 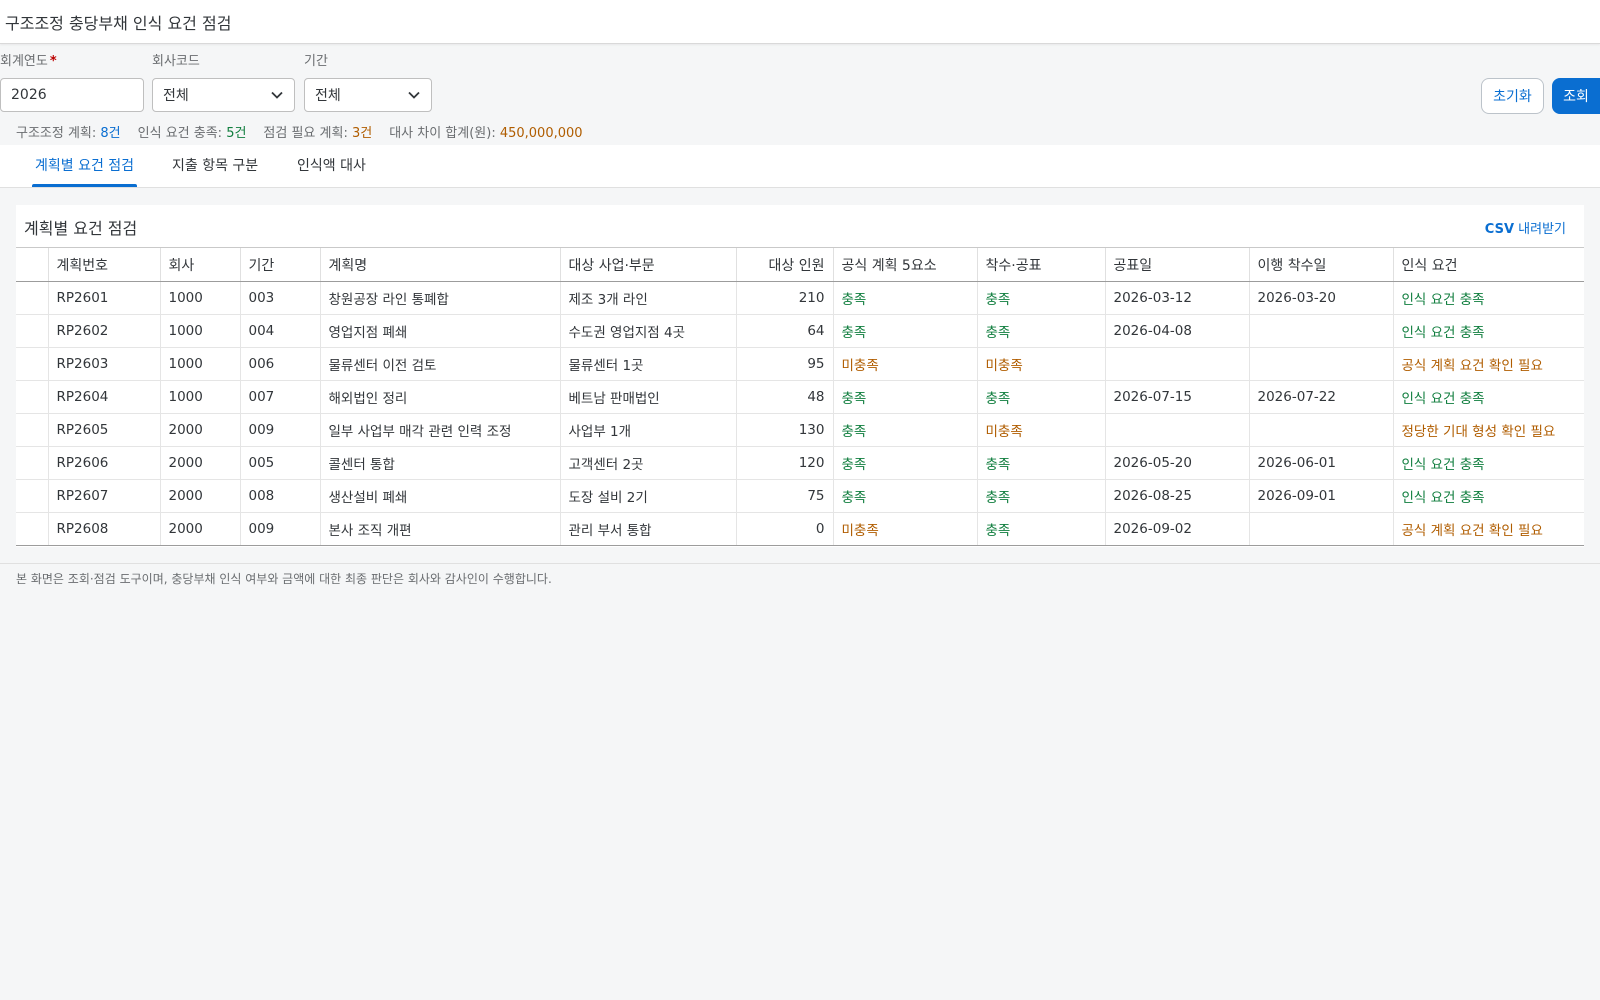 I want to click on tab-amount-reconciliation: 인식액 대사, so click(x=331, y=166).